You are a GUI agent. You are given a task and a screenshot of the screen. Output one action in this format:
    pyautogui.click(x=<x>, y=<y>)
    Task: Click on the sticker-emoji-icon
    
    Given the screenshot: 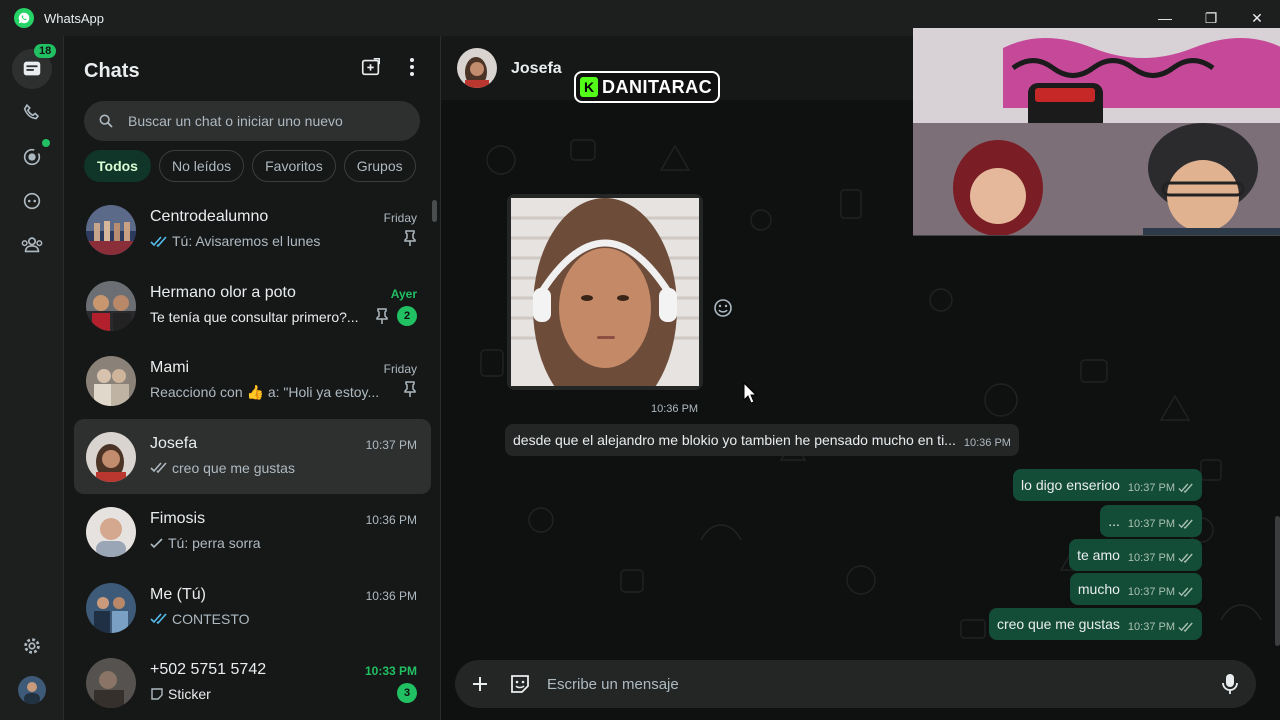 What is the action you would take?
    pyautogui.click(x=520, y=684)
    